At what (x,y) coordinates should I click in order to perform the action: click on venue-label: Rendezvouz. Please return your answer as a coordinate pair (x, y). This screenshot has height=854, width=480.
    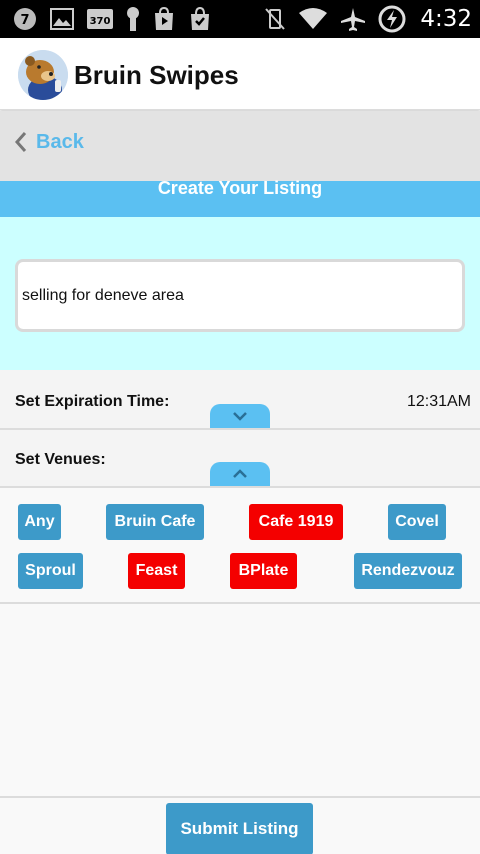
    Looking at the image, I should click on (408, 570).